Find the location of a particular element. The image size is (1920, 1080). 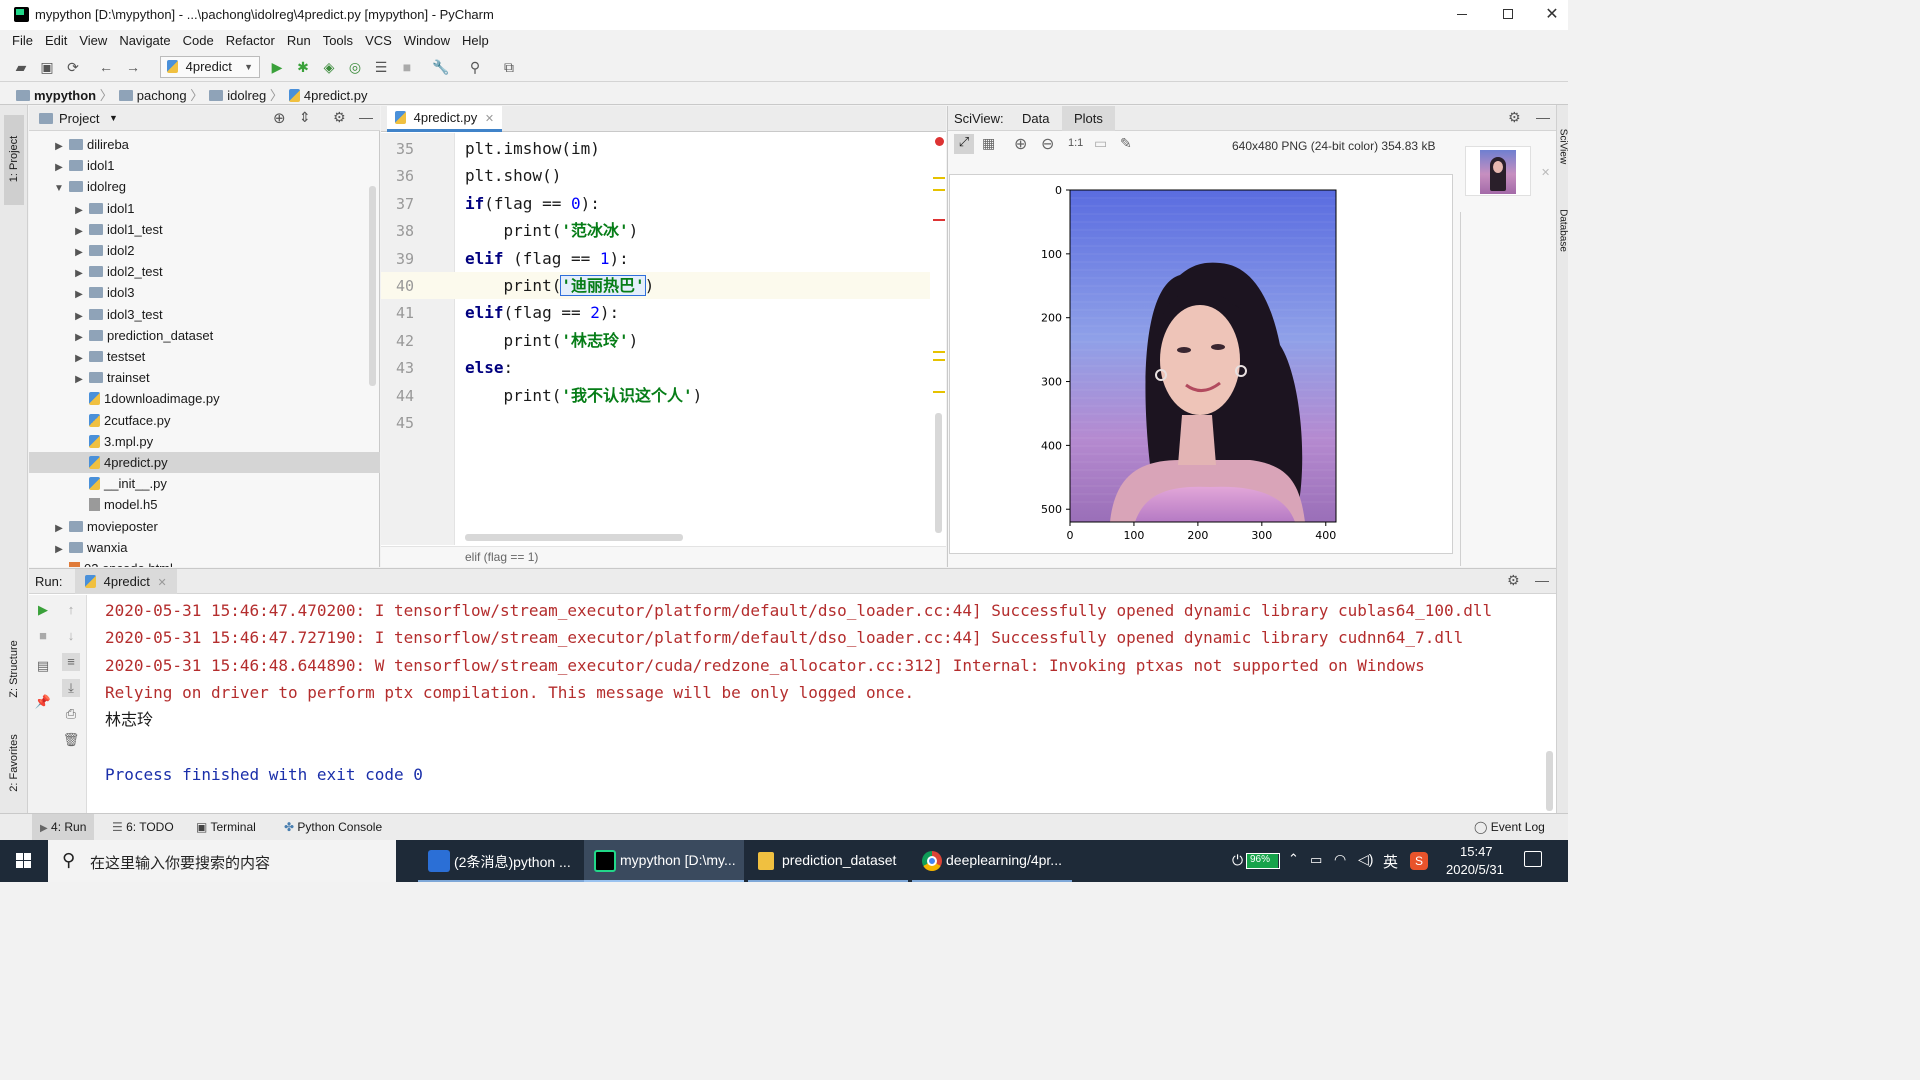

menu-window: Window is located at coordinates (427, 41).